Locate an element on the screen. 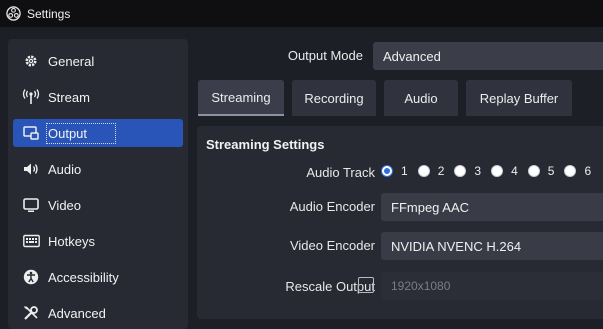 The image size is (603, 329). obs-logo-icon is located at coordinates (13, 13).